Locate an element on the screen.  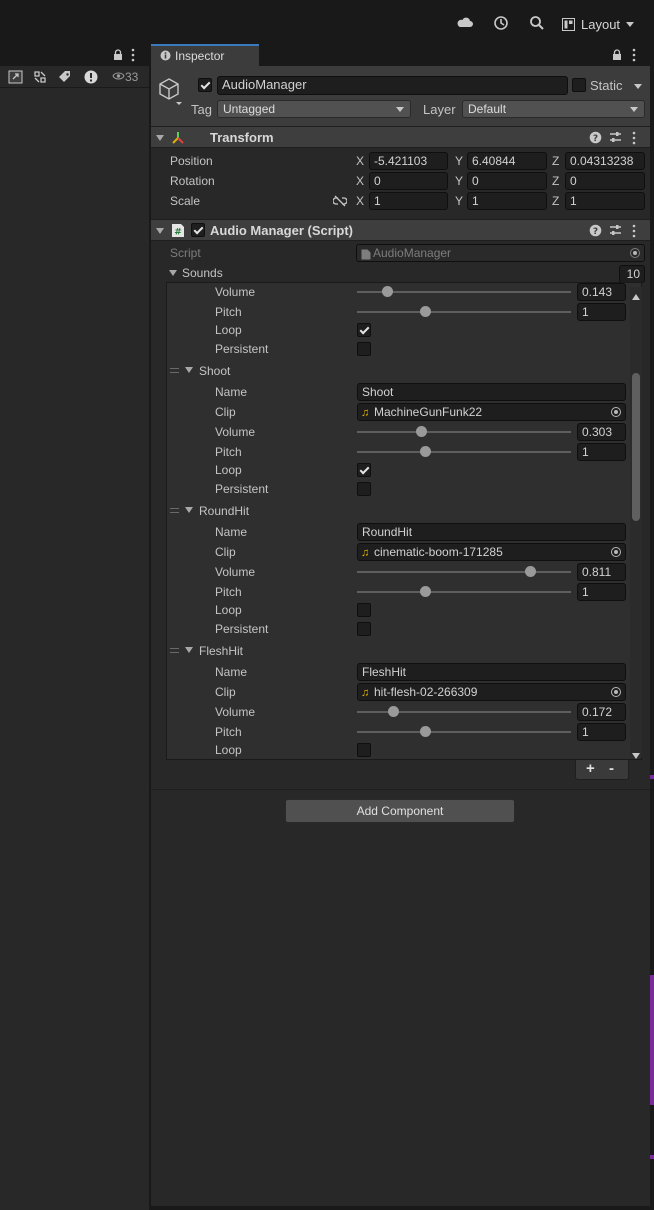
scrollbar-thumb is located at coordinates (636, 447).